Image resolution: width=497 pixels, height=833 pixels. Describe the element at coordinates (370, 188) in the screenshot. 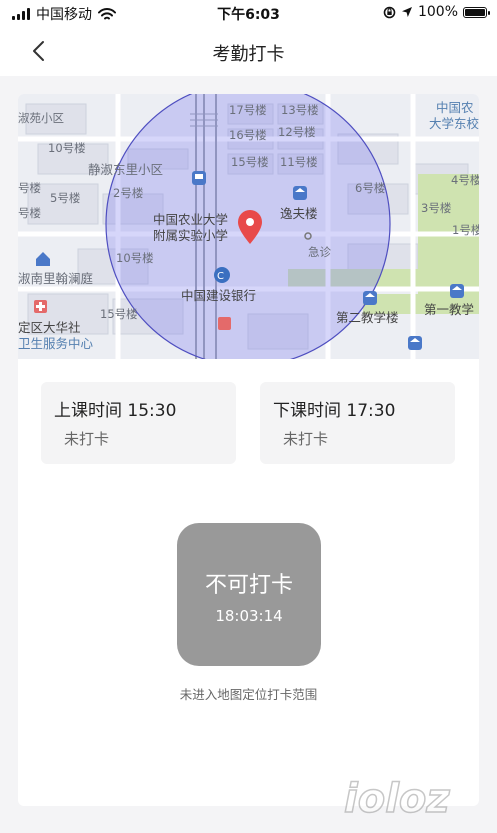

I see `map-label: 6号楼` at that location.